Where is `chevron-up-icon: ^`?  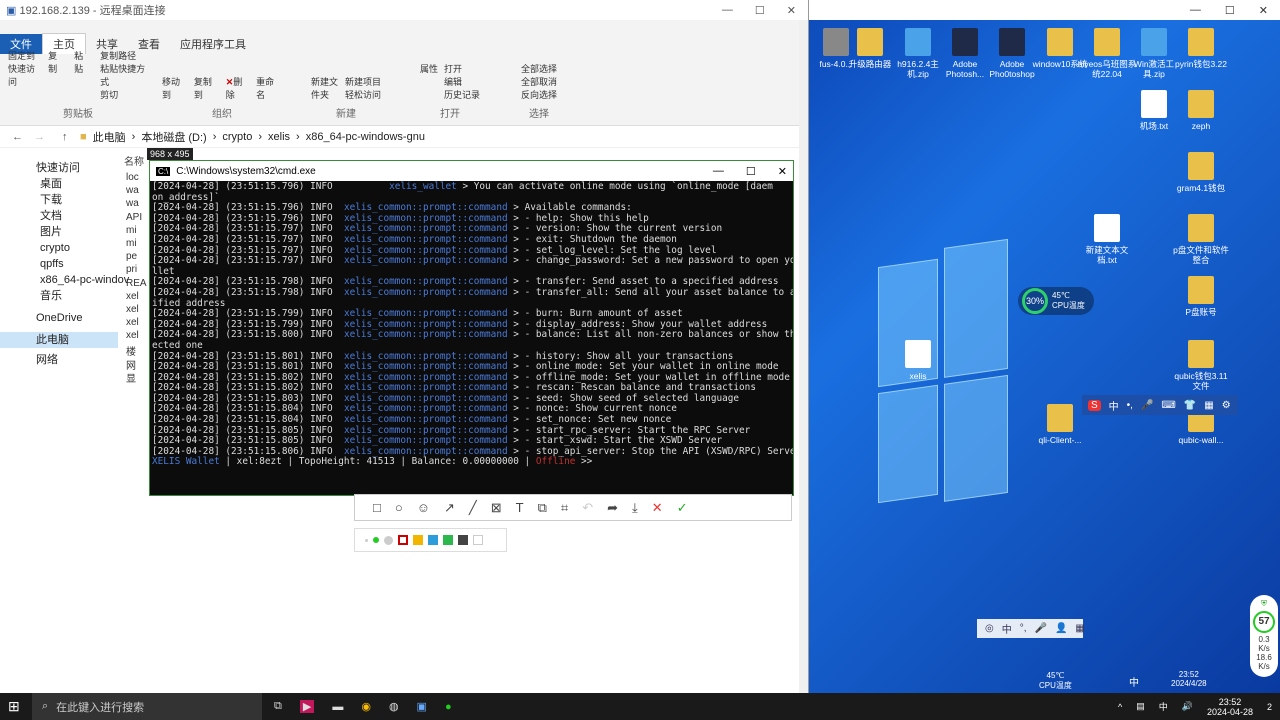
chevron-up-icon: ^ is located at coordinates (1120, 707).